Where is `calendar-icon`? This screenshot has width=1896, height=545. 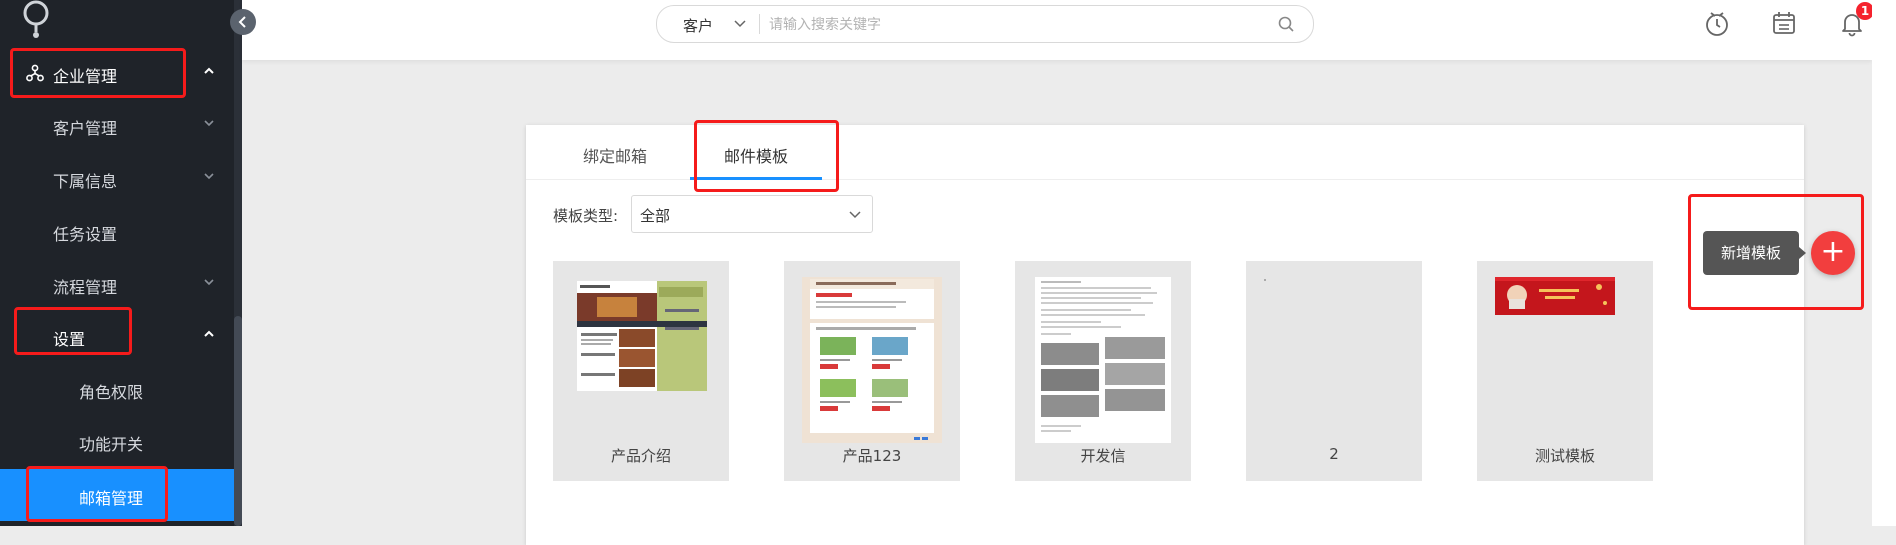
calendar-icon is located at coordinates (1784, 23).